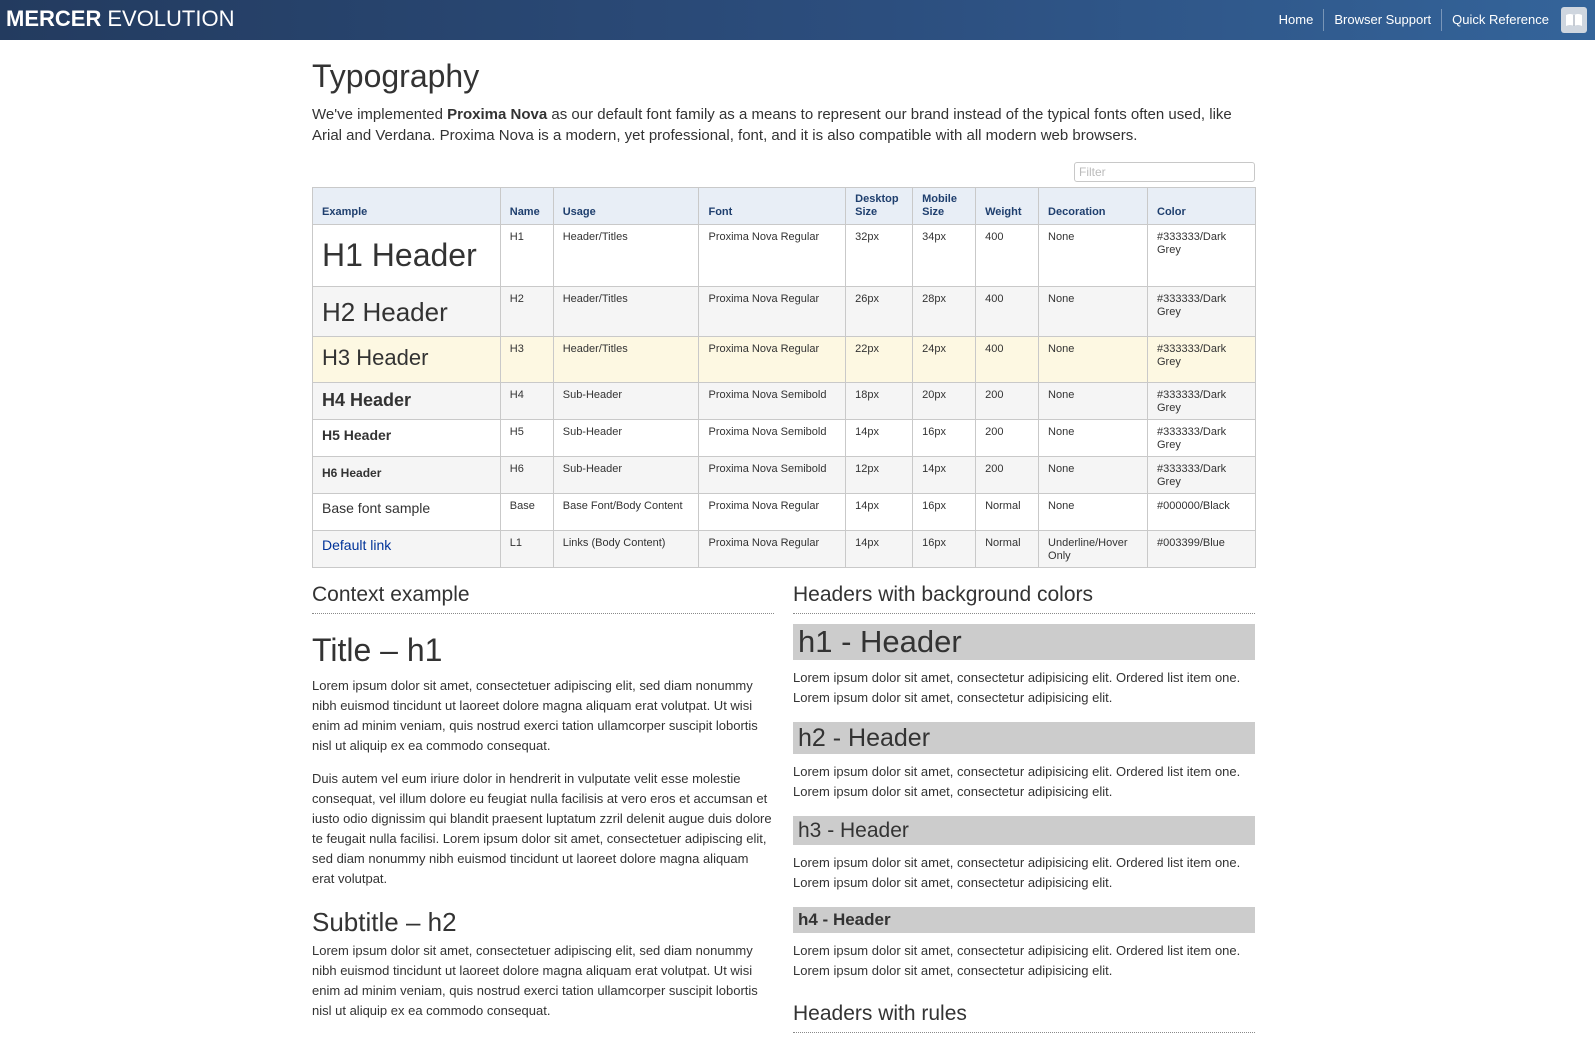 This screenshot has height=1056, width=1595. I want to click on column-header-name: Name, so click(526, 206).